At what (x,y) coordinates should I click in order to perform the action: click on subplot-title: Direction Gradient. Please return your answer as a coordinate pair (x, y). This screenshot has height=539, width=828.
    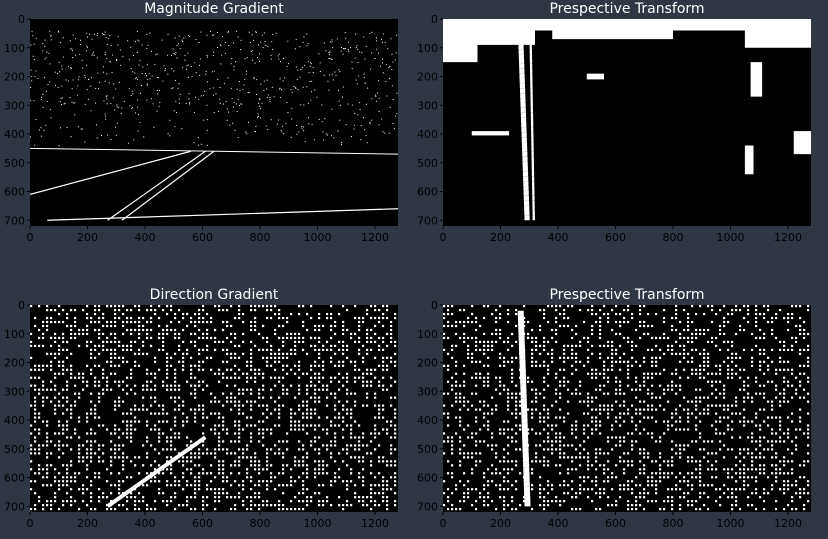
    Looking at the image, I should click on (214, 295).